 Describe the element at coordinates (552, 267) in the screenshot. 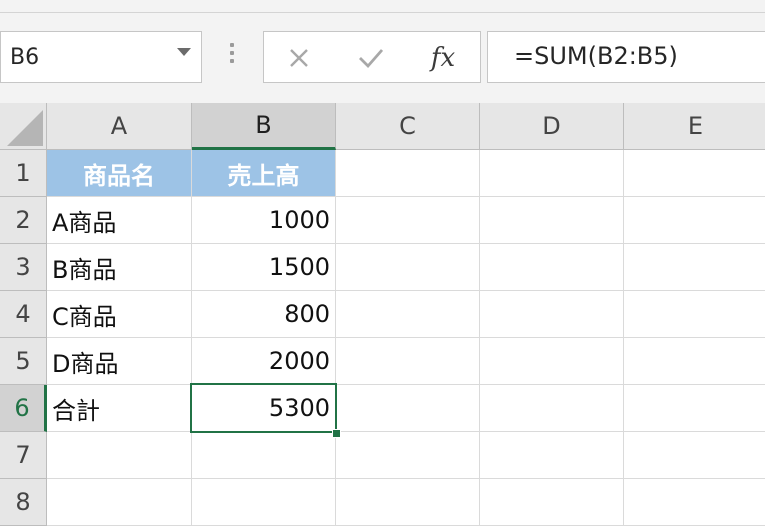

I see `cell-d3` at that location.